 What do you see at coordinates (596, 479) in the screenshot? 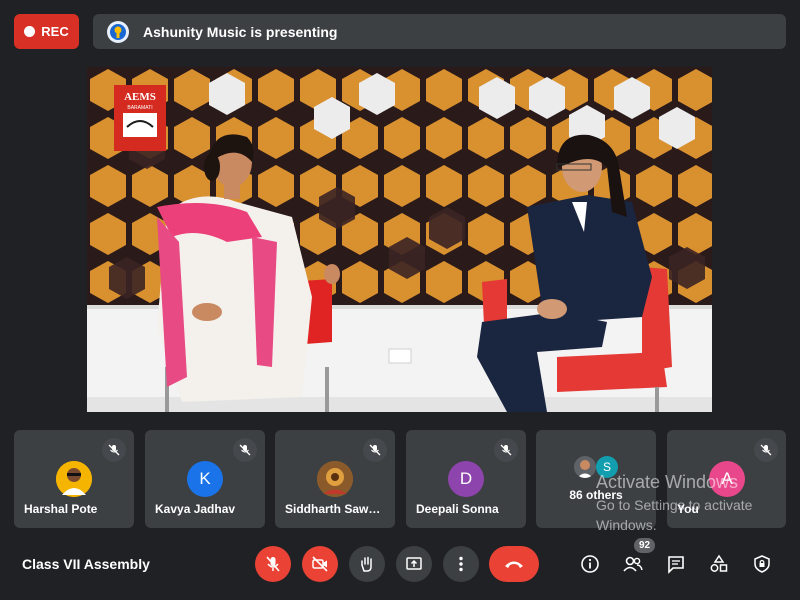
I see `others-tile: S 86 others` at bounding box center [596, 479].